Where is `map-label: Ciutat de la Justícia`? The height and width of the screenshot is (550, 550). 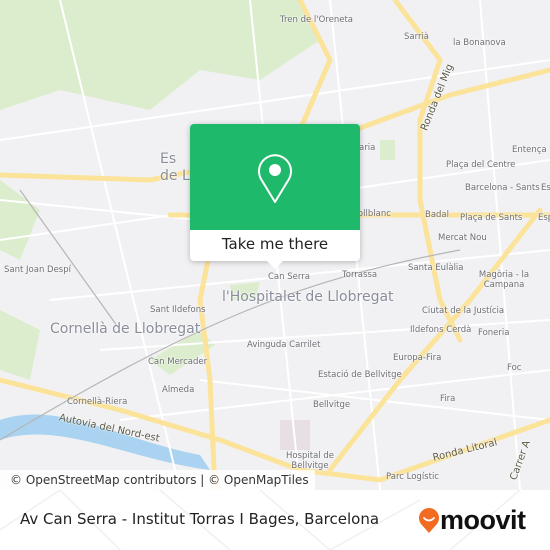 map-label: Ciutat de la Justícia is located at coordinates (463, 311).